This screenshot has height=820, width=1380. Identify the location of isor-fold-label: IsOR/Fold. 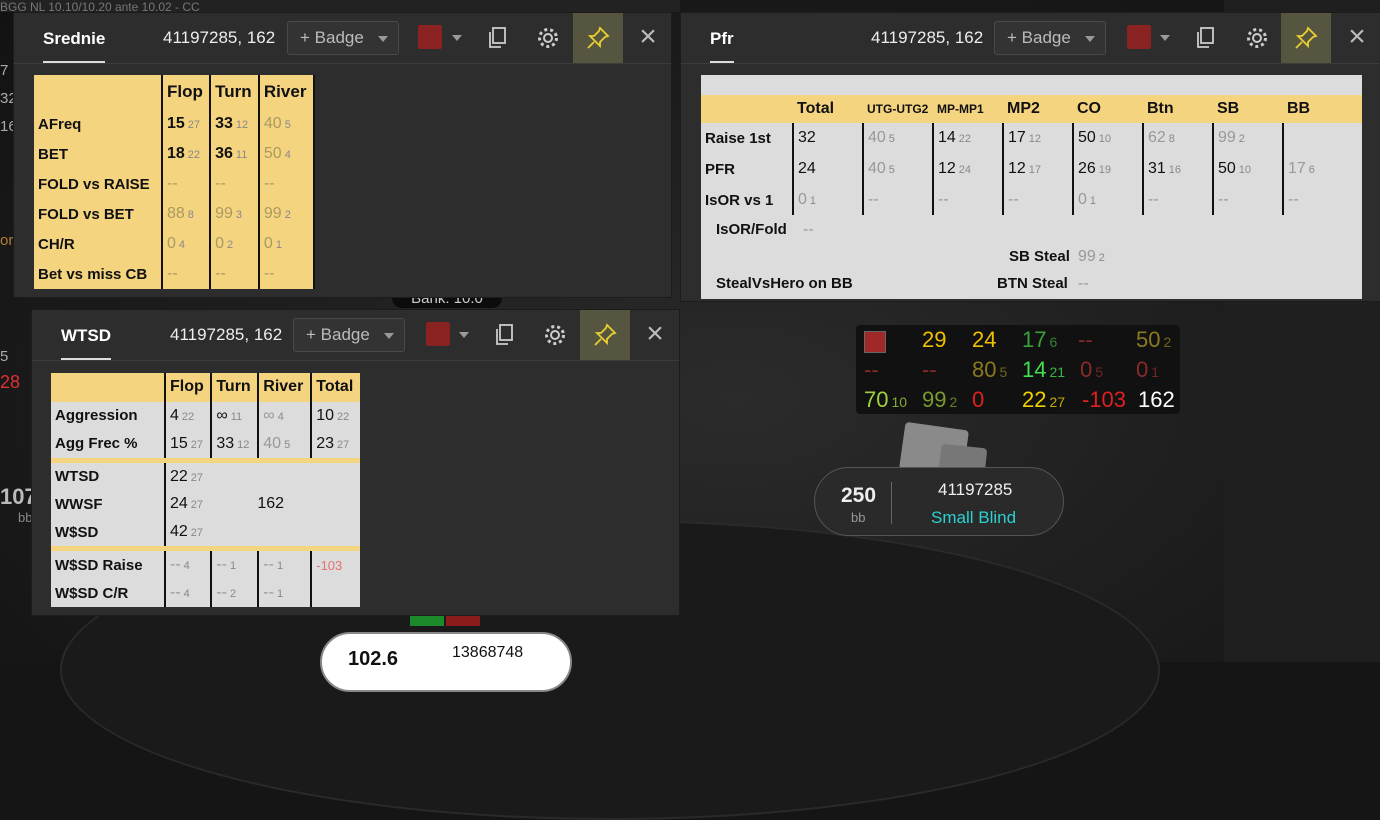
(751, 229).